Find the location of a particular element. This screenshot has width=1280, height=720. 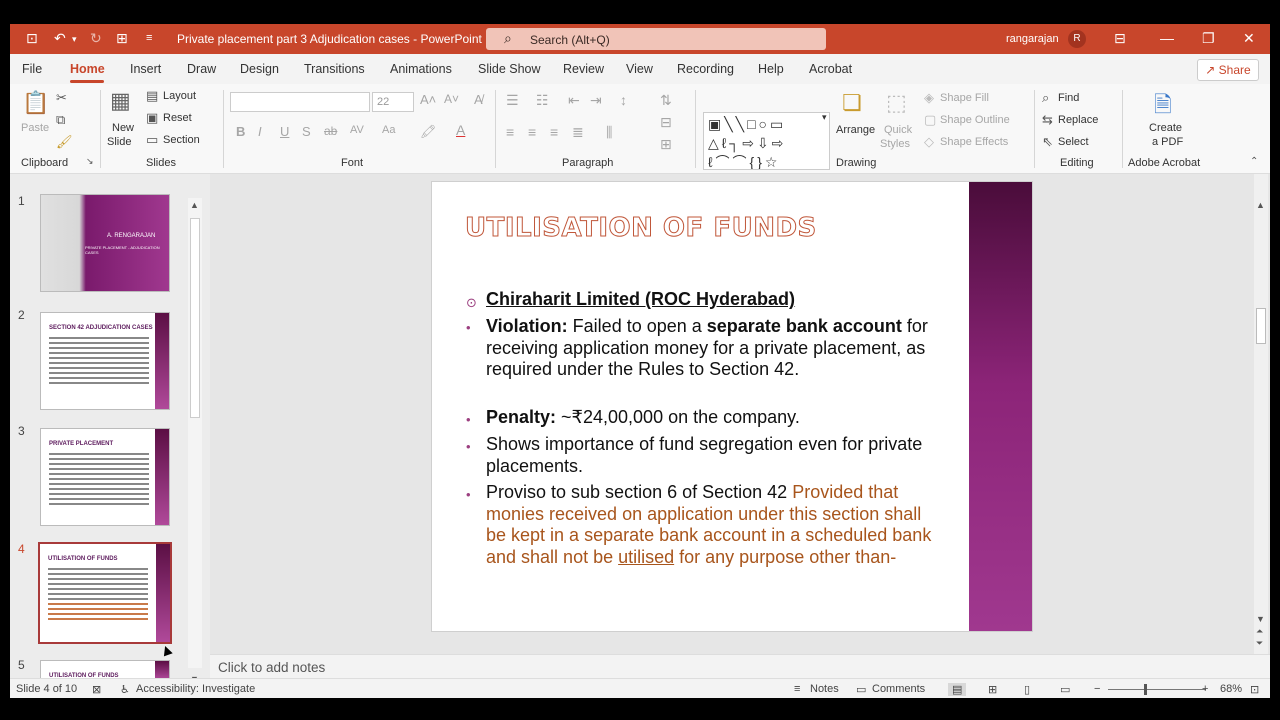

increase-font-icon: A˄ is located at coordinates (428, 99).